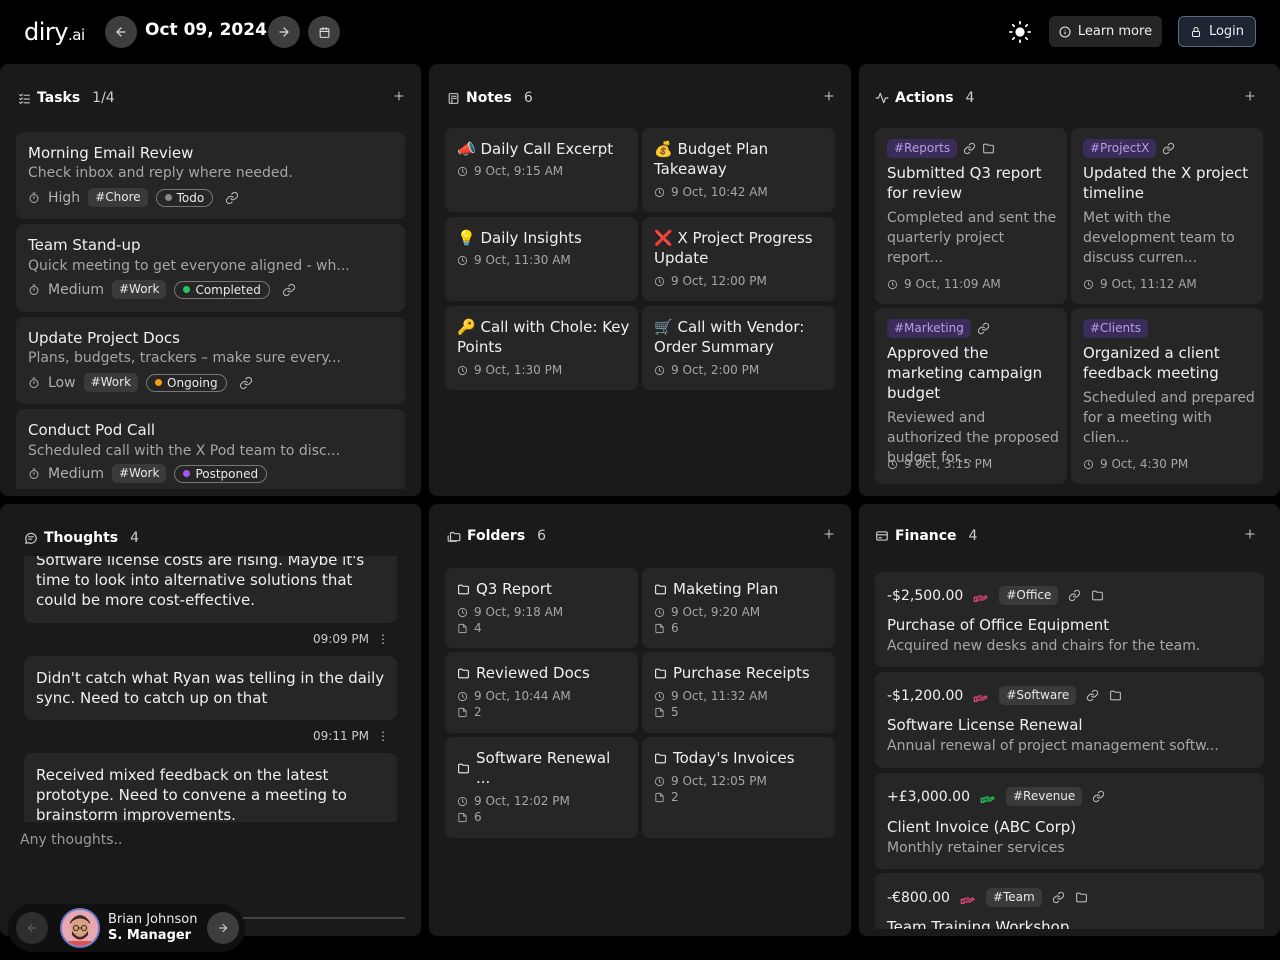 Image resolution: width=1280 pixels, height=960 pixels. What do you see at coordinates (121, 32) in the screenshot?
I see `prev-day-button` at bounding box center [121, 32].